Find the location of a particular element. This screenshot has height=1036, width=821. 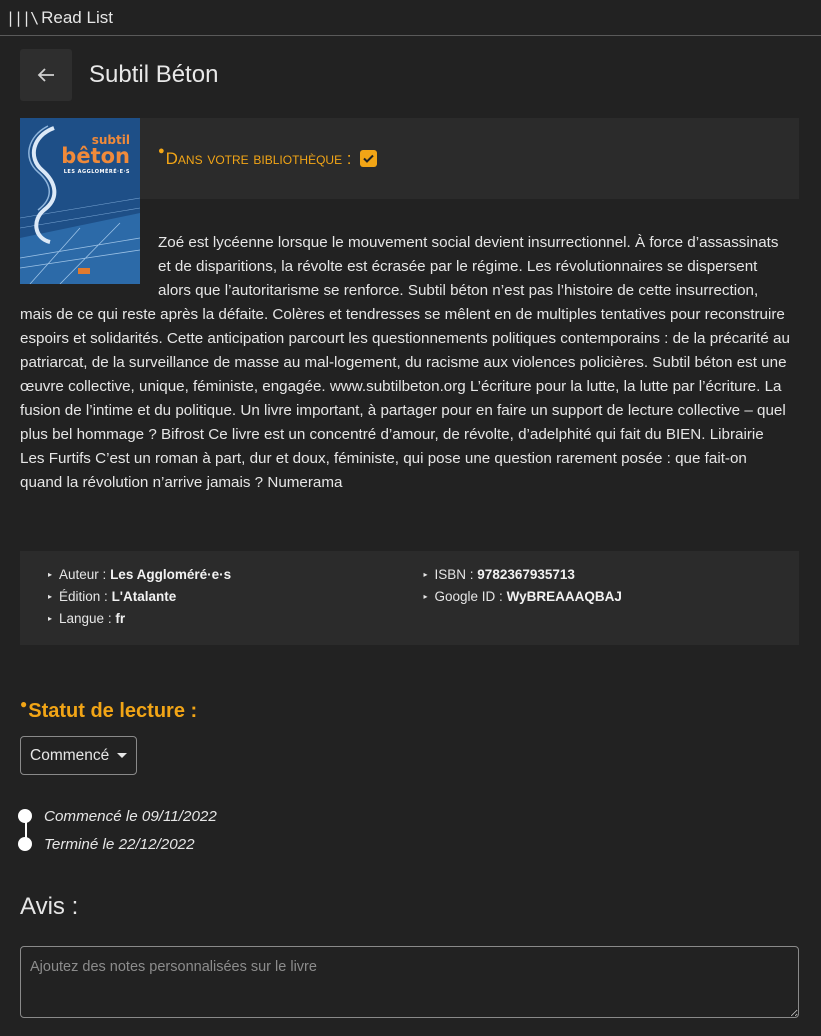

back-button is located at coordinates (46, 75).